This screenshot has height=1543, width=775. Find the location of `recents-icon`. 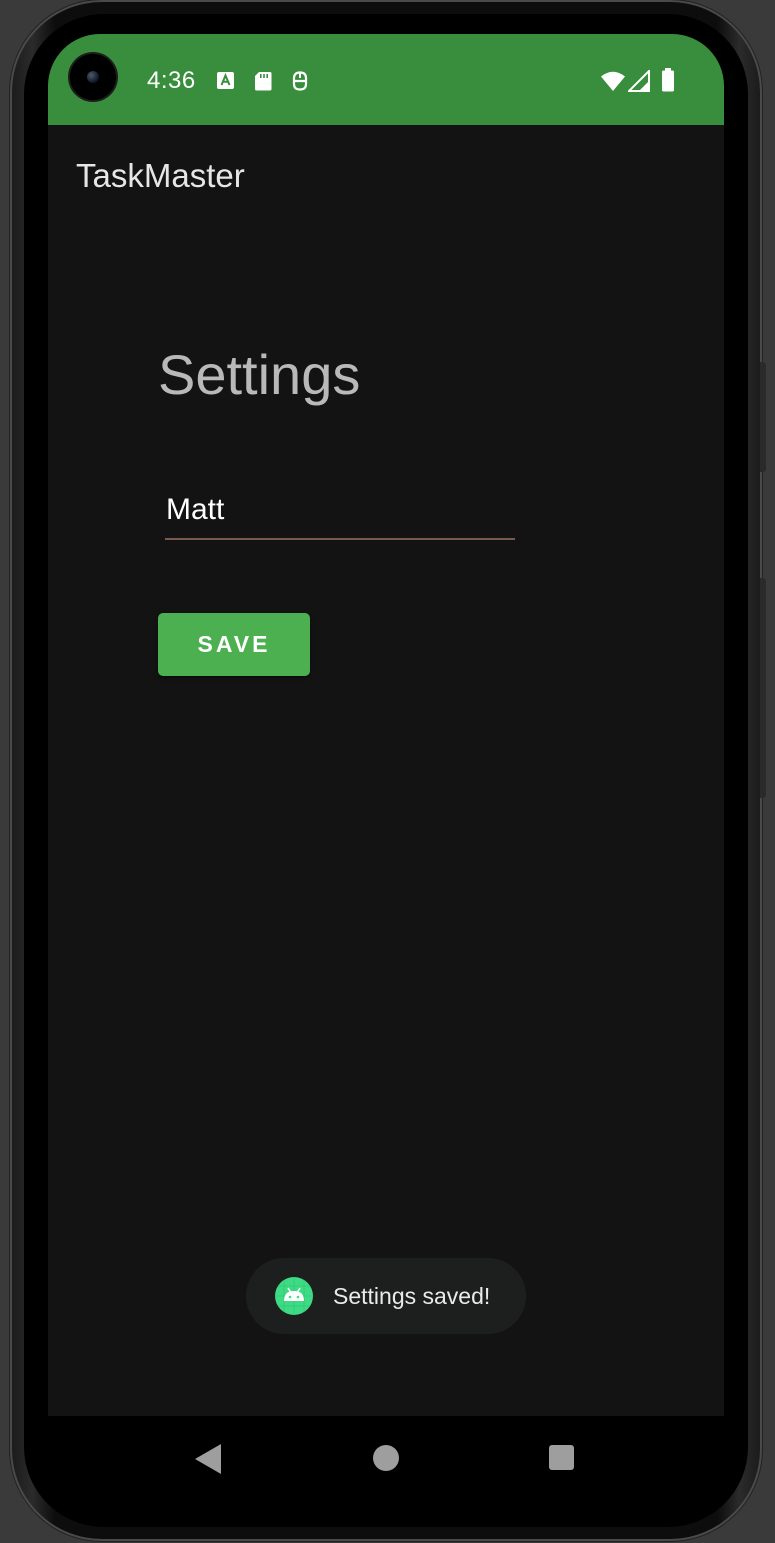

recents-icon is located at coordinates (561, 1457).